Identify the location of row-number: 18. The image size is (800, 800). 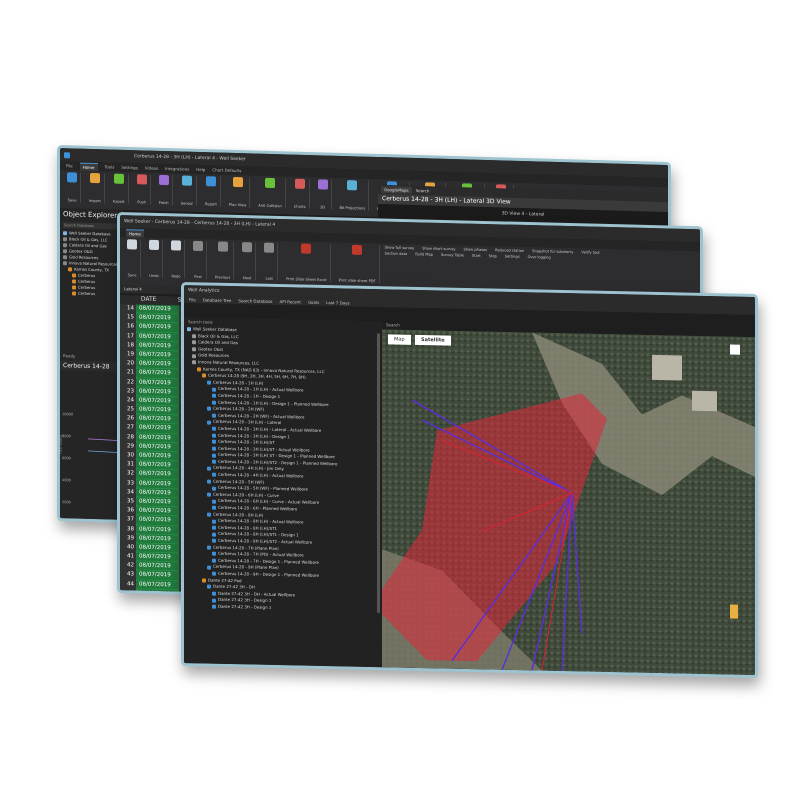
(128, 345).